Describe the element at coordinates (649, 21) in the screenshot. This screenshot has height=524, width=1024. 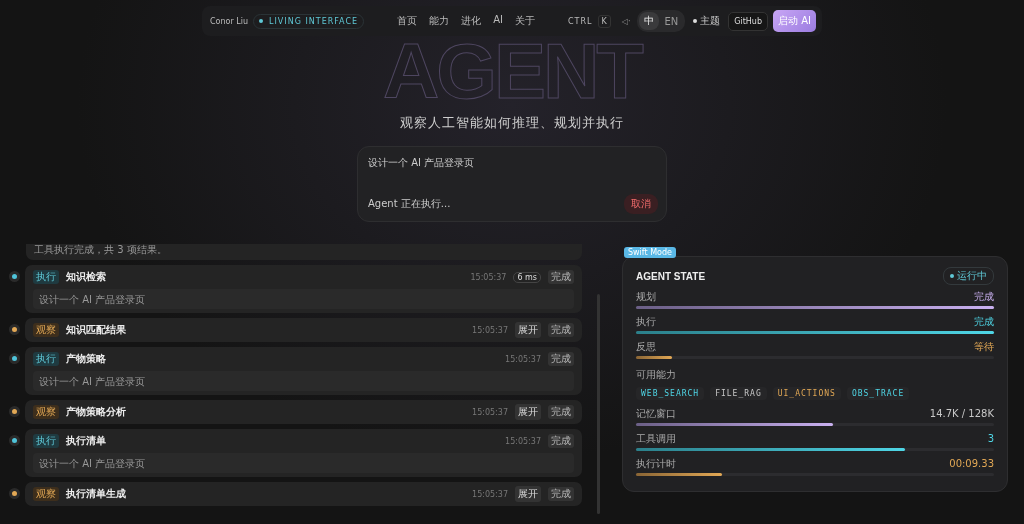
I see `language-option: 中` at that location.